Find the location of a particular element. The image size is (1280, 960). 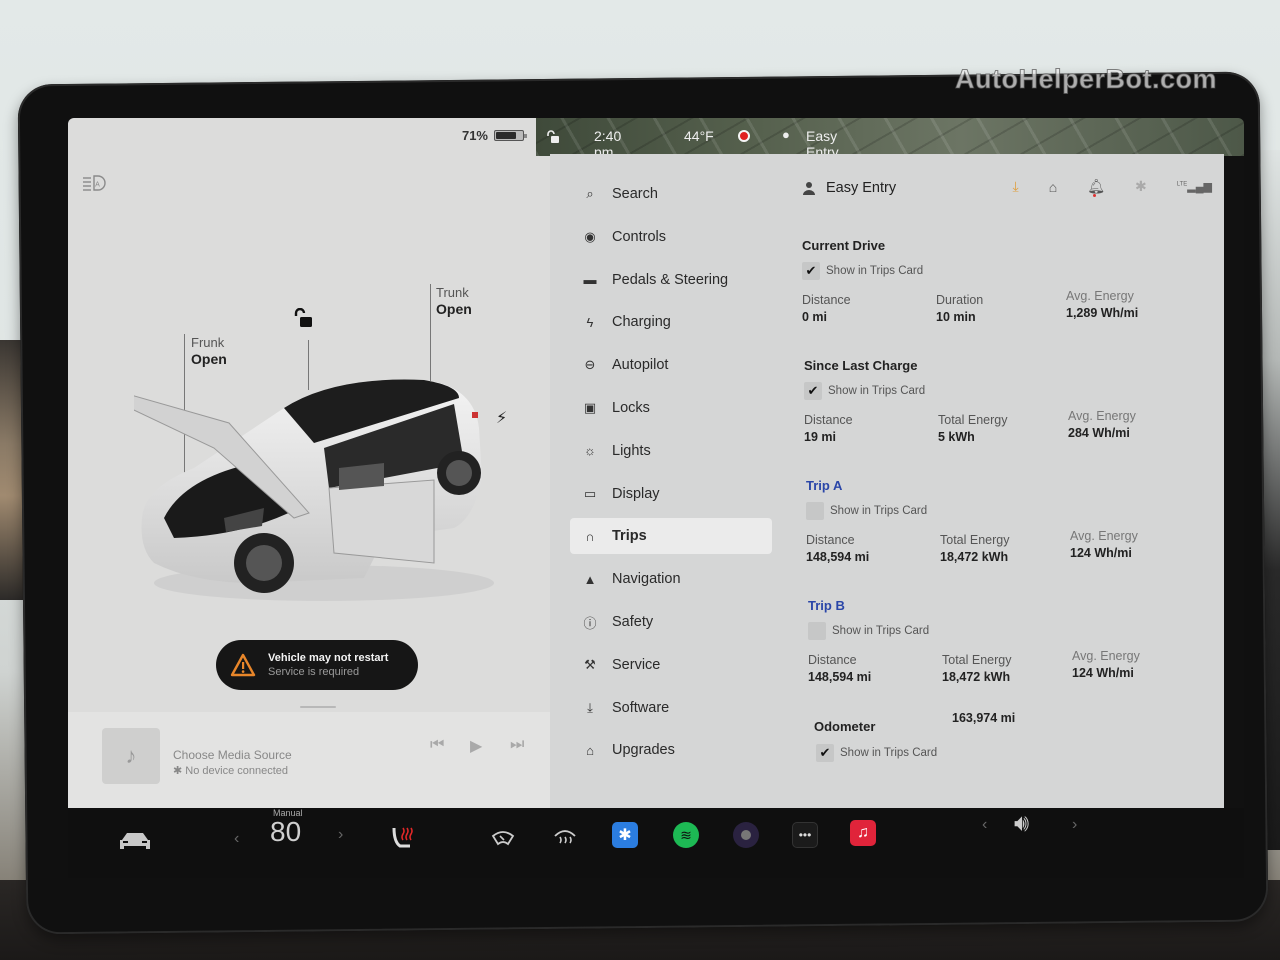

bell-icon: 🔔︎ is located at coordinates (1096, 187).